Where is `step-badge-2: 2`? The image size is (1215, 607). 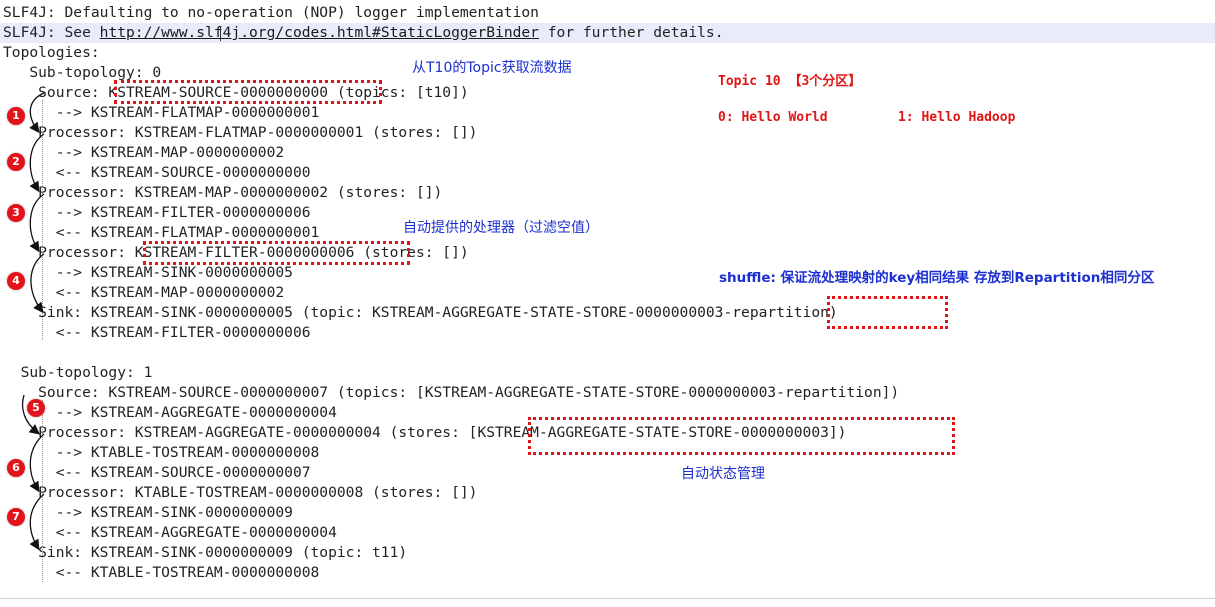
step-badge-2: 2 is located at coordinates (16, 162).